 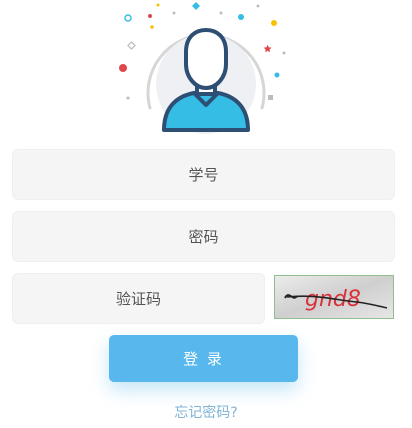 I want to click on username-field, so click(x=203, y=174).